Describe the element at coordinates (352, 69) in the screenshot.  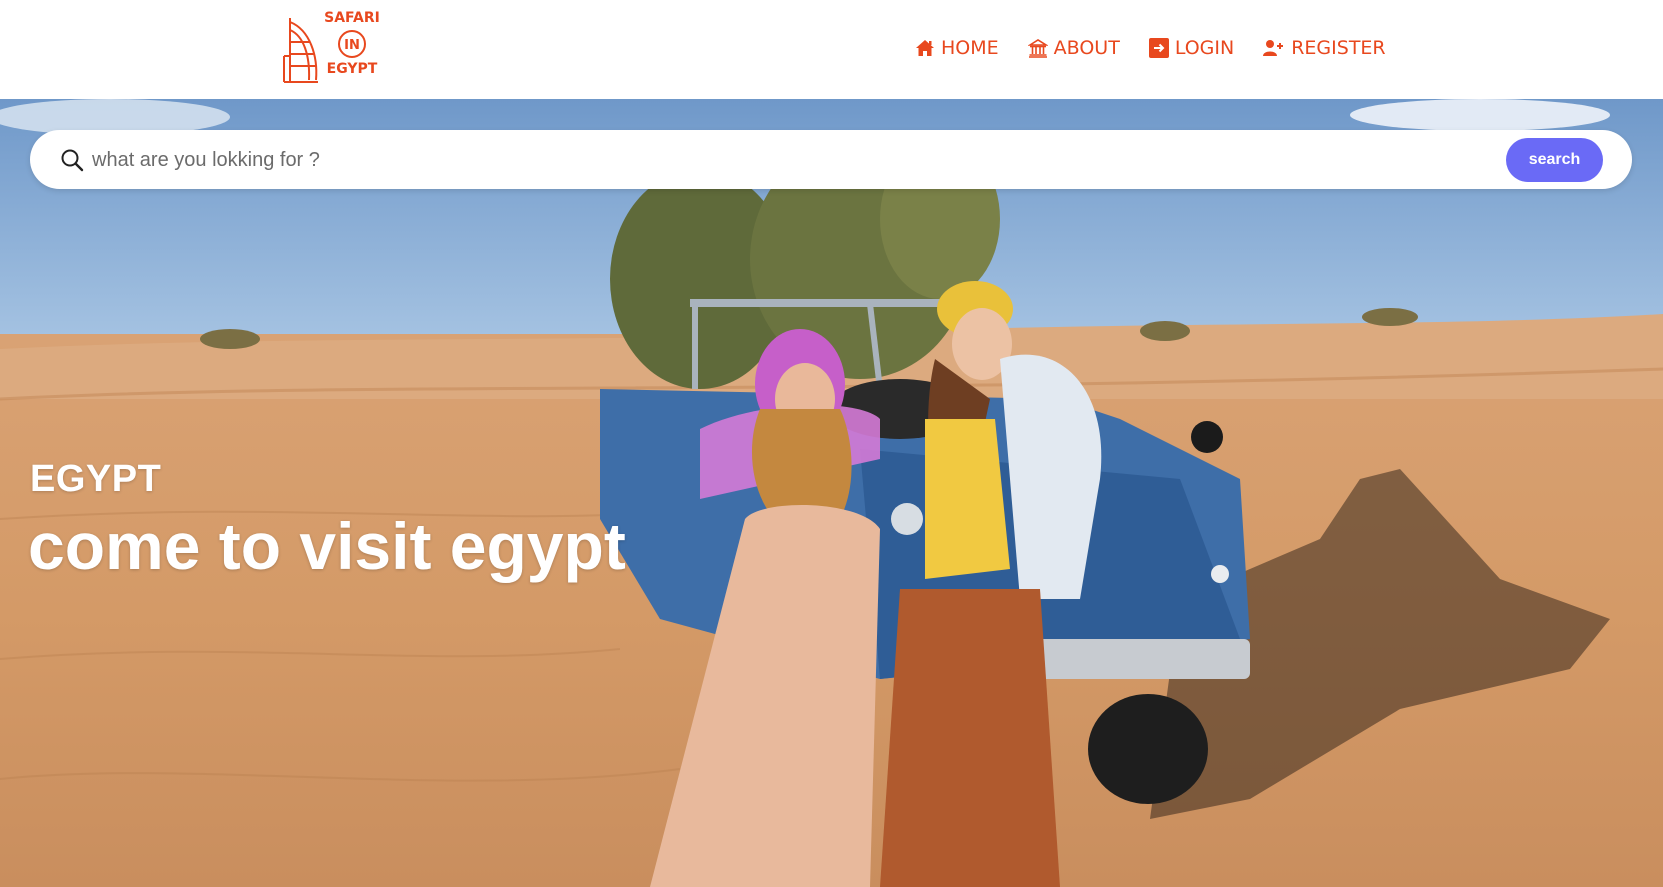
I see `logo-text-egypt: EGYPT` at that location.